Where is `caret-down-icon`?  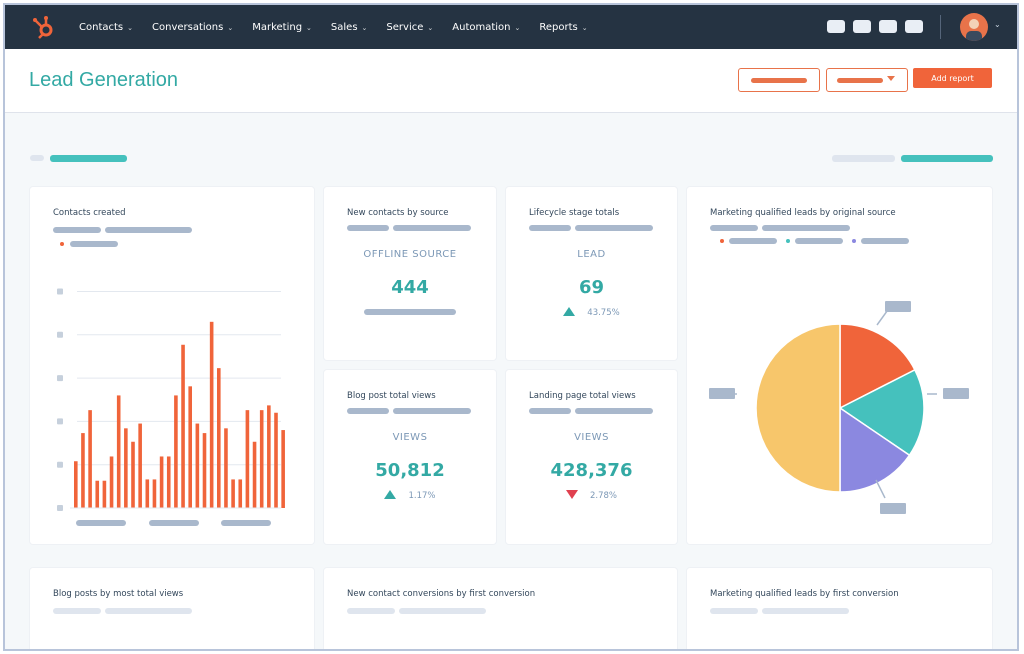 caret-down-icon is located at coordinates (891, 78).